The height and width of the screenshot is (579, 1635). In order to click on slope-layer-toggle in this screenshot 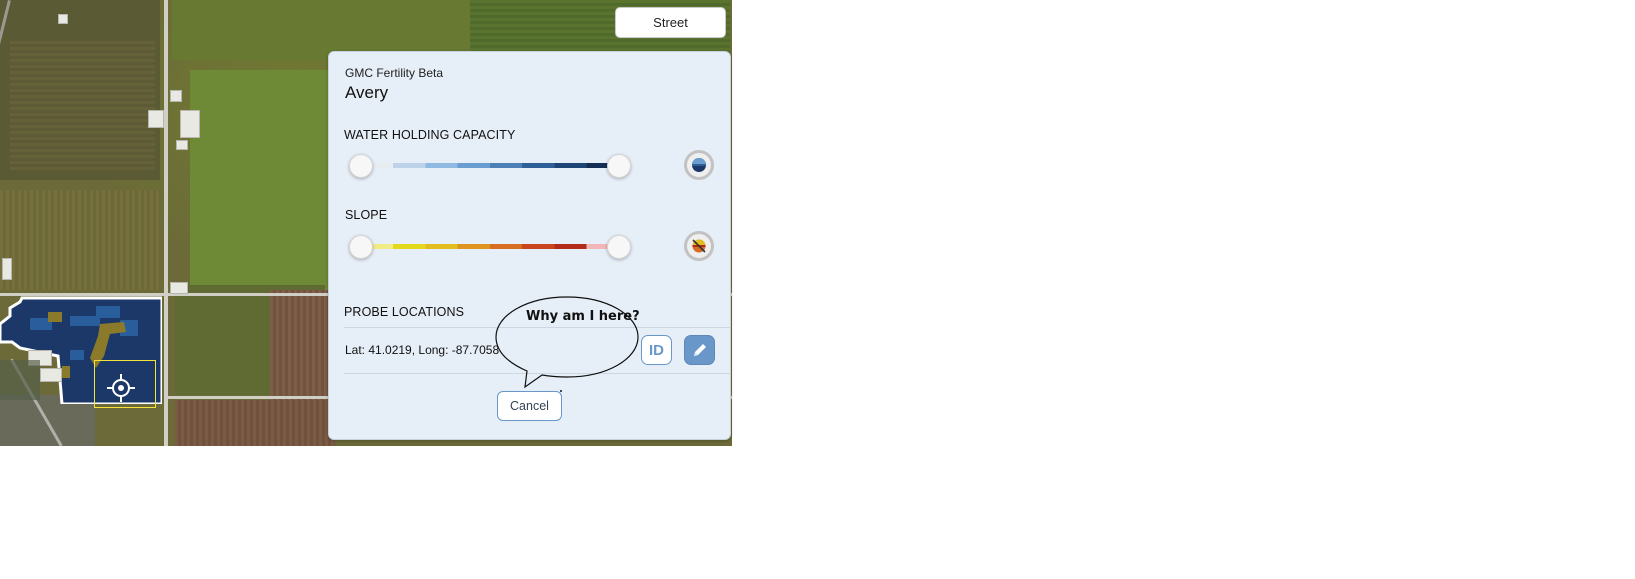, I will do `click(699, 246)`.